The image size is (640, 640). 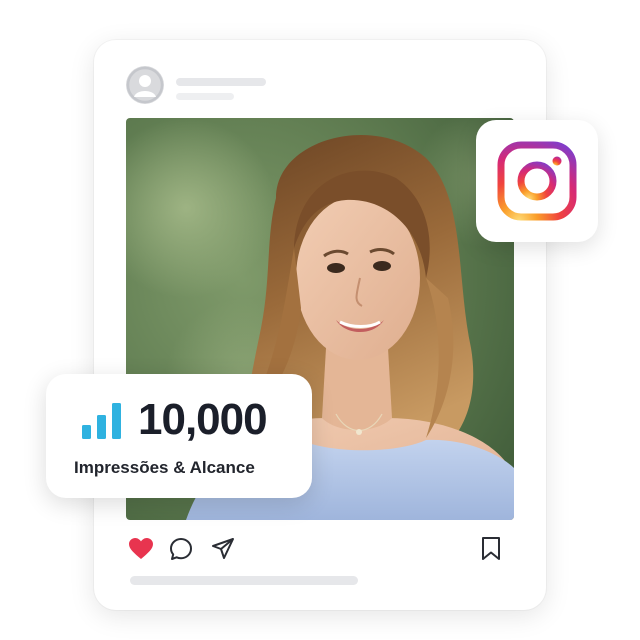 I want to click on stats-card: 10,000 Impressões & Alcance, so click(x=179, y=436).